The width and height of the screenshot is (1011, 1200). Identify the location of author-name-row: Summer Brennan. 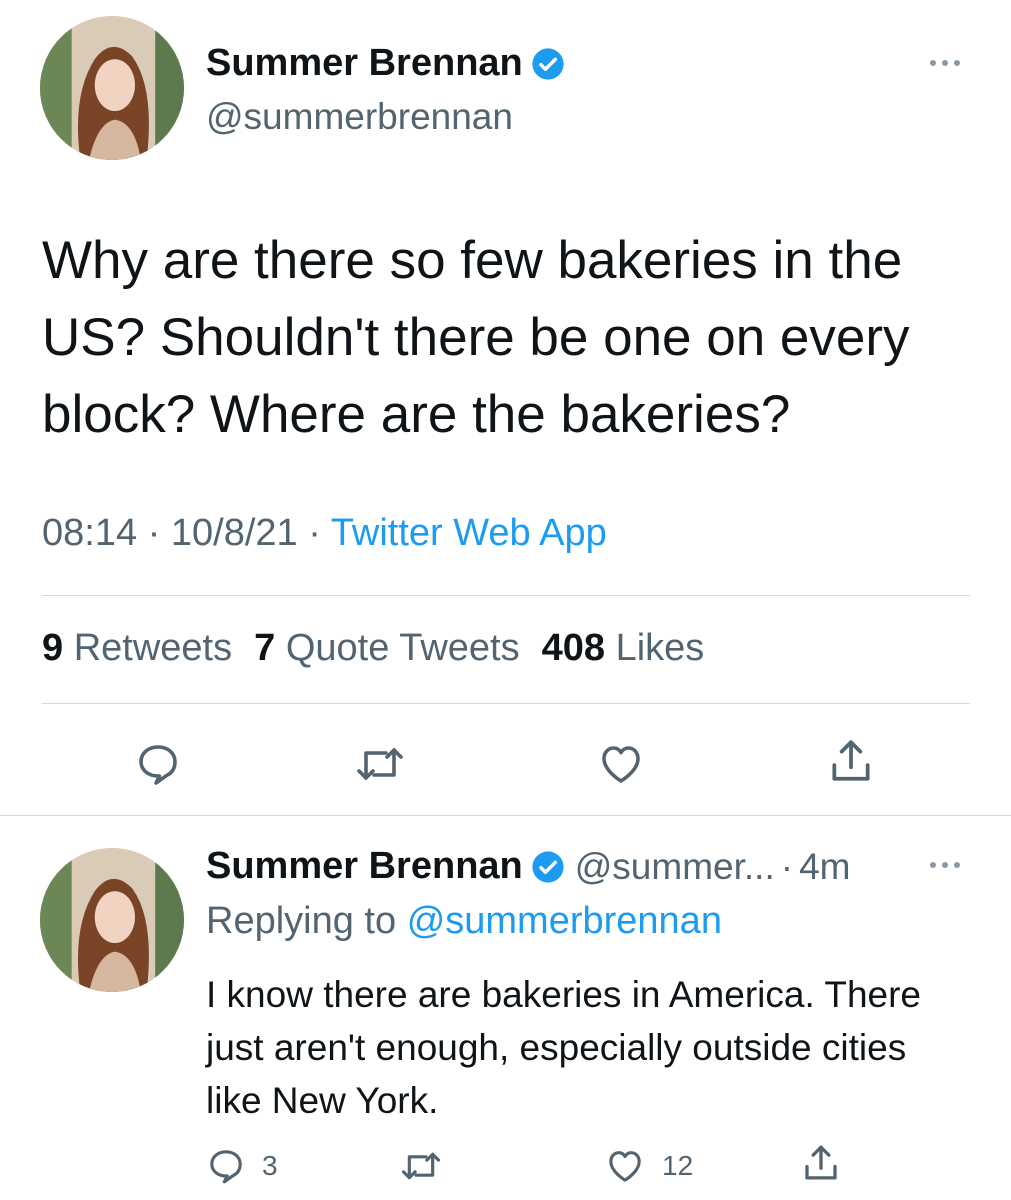
(385, 63).